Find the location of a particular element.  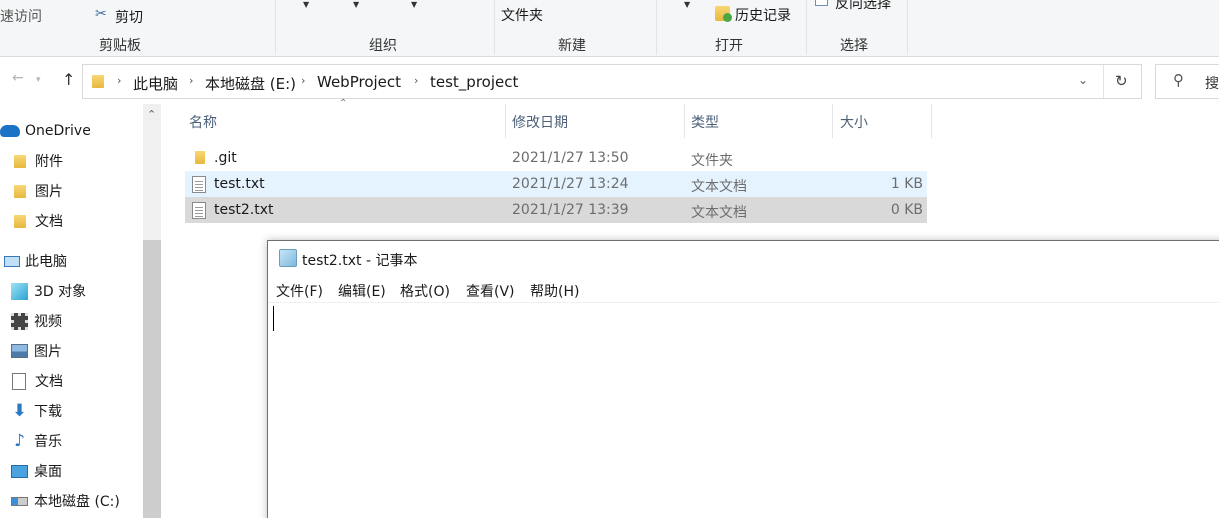

sidebar-item-local-disk-c: 本地磁盘 (C:) is located at coordinates (65, 501).